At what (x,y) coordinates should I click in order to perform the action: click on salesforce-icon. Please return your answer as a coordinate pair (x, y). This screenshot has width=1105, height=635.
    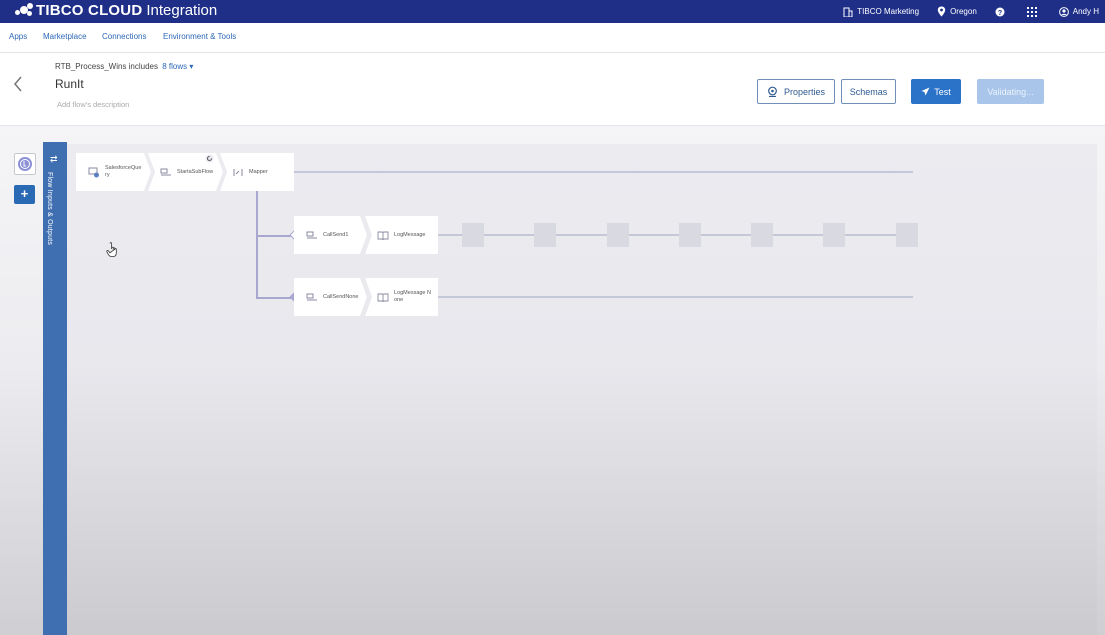
    Looking at the image, I should click on (94, 172).